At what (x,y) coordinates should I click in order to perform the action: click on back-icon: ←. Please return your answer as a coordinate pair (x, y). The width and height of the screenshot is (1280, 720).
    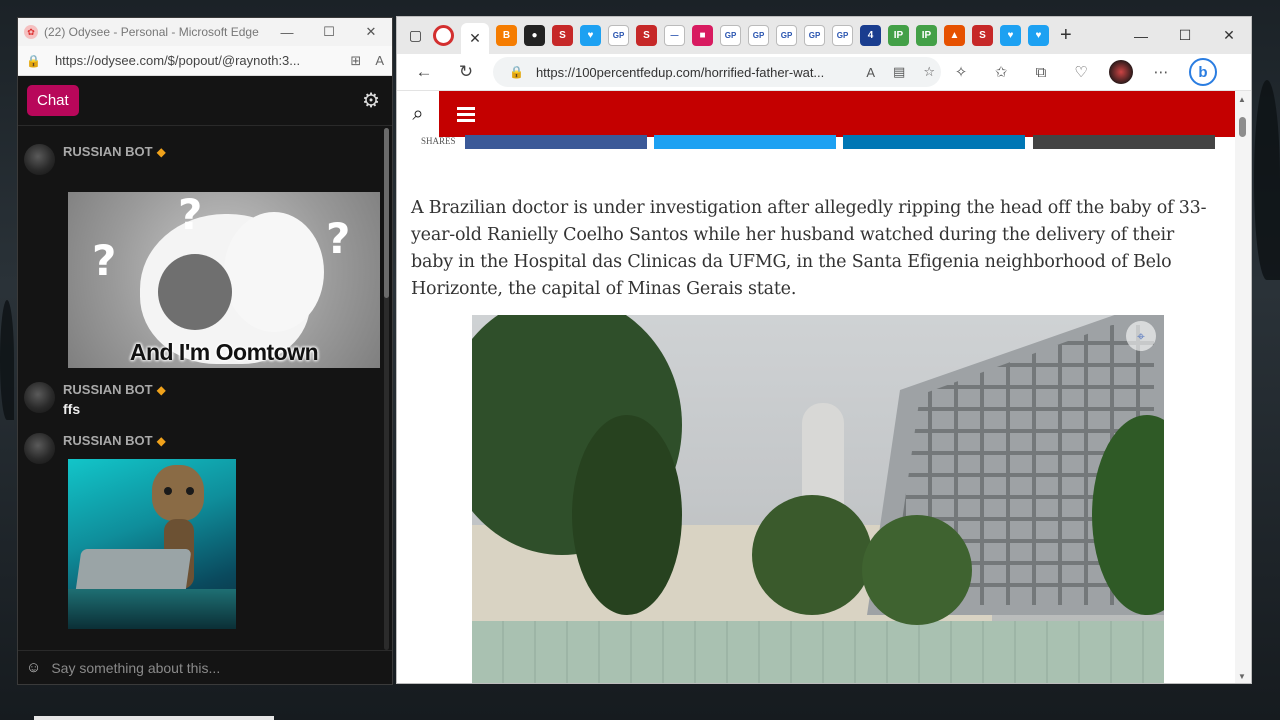
    Looking at the image, I should click on (424, 72).